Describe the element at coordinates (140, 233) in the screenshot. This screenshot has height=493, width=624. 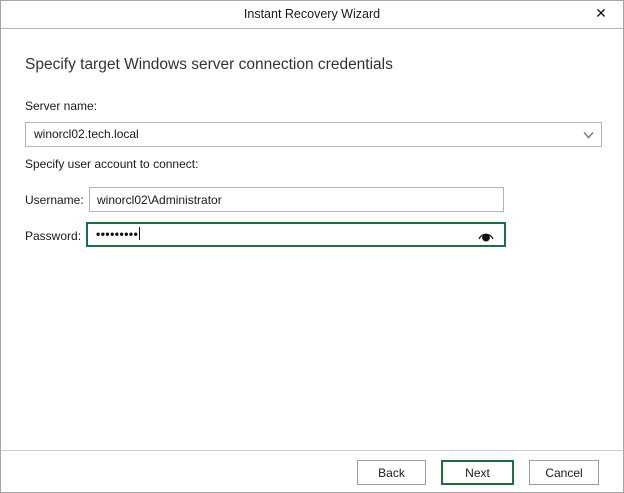
I see `text-caret` at that location.